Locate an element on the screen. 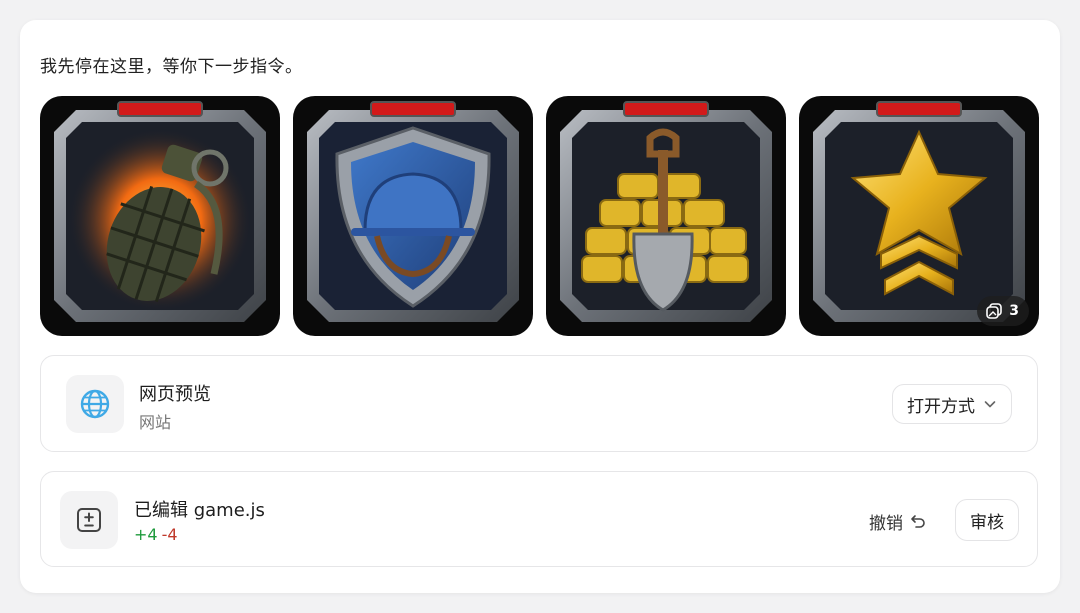 The width and height of the screenshot is (1080, 613). image-count-badge: 3 is located at coordinates (1003, 311).